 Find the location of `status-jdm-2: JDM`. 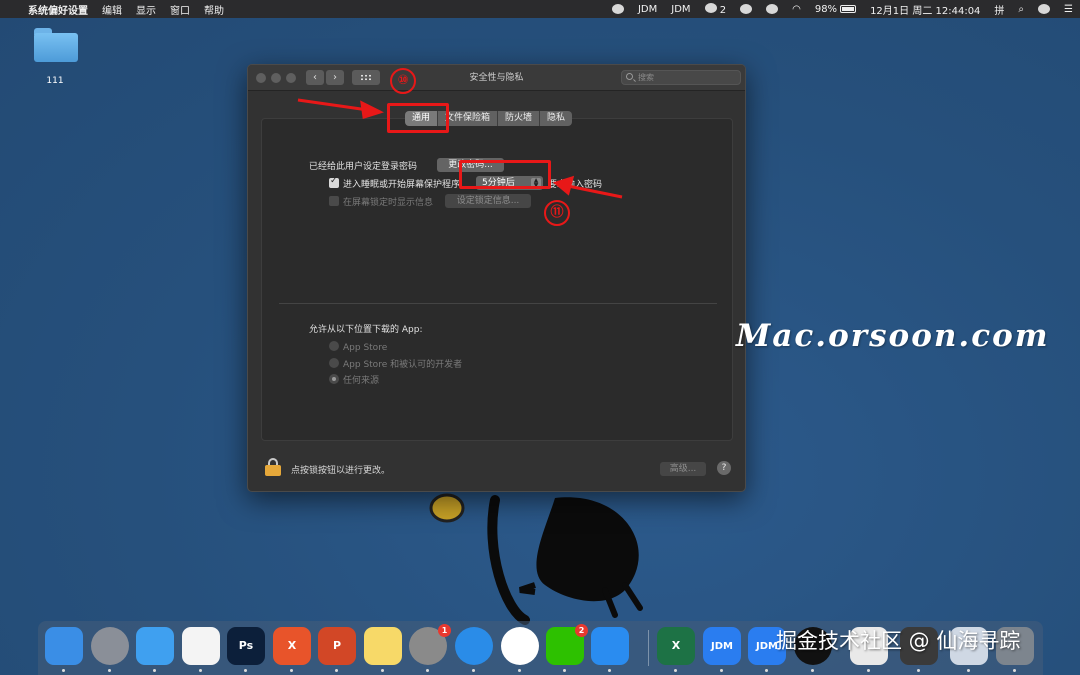

status-jdm-2: JDM is located at coordinates (680, 9).